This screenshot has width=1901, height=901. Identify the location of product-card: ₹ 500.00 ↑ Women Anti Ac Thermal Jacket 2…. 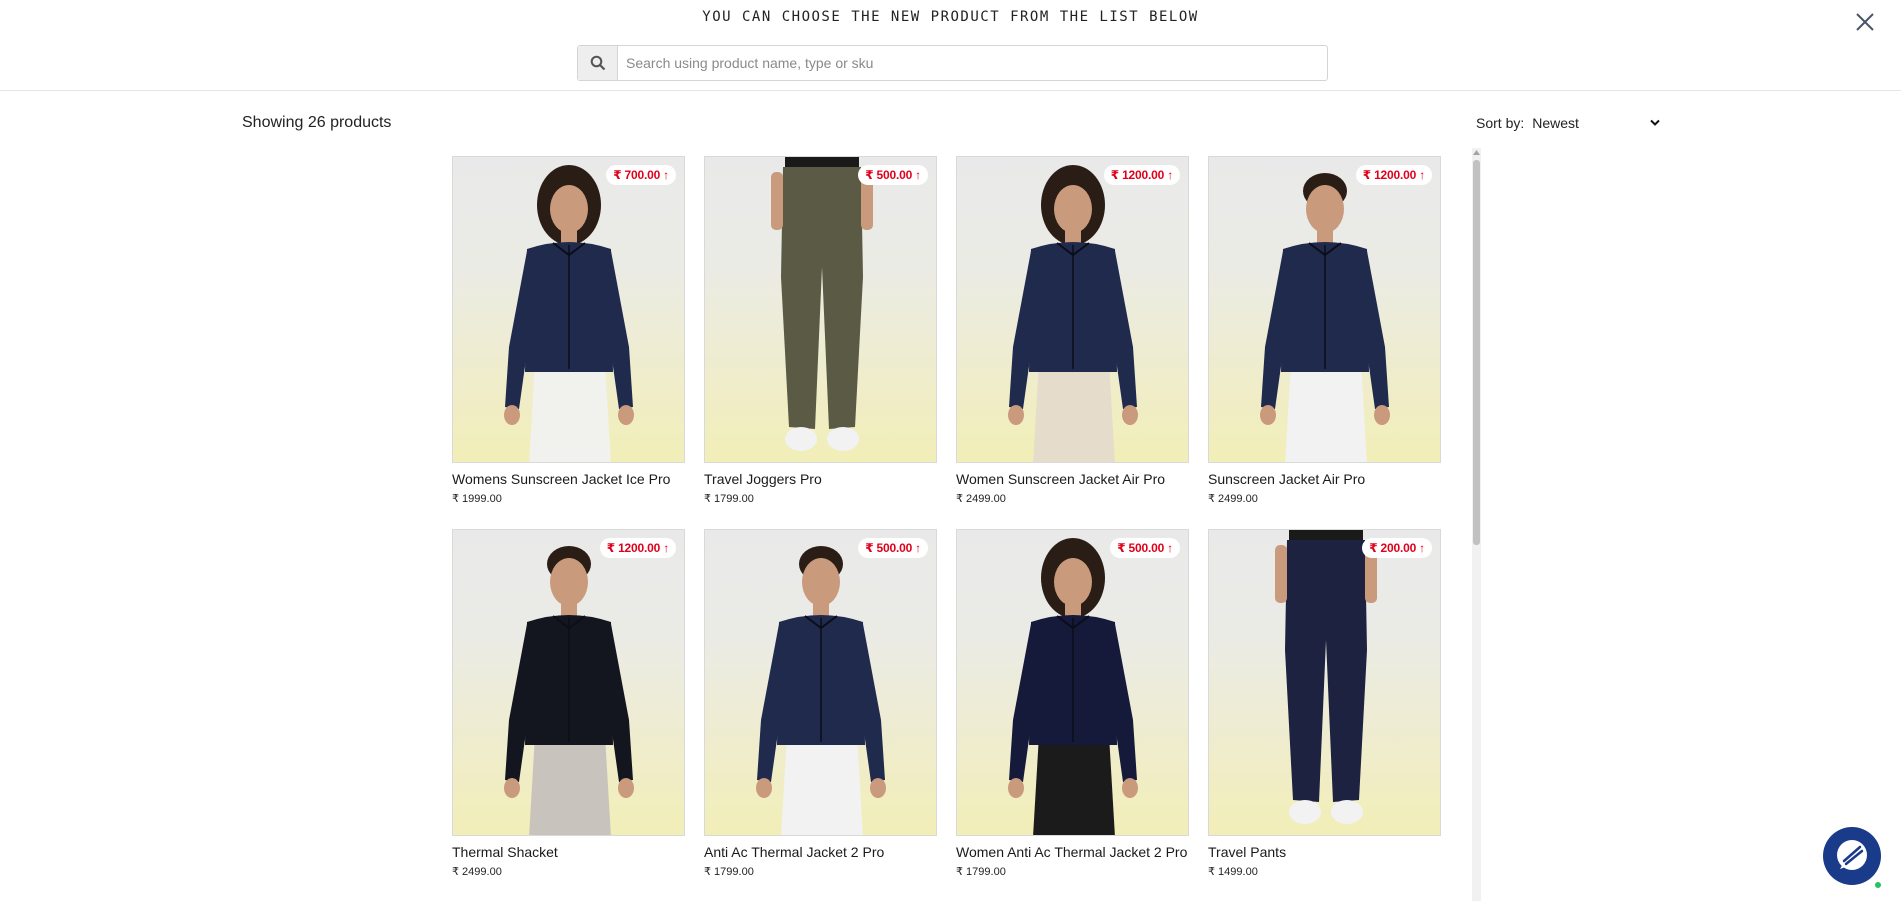
(1072, 703).